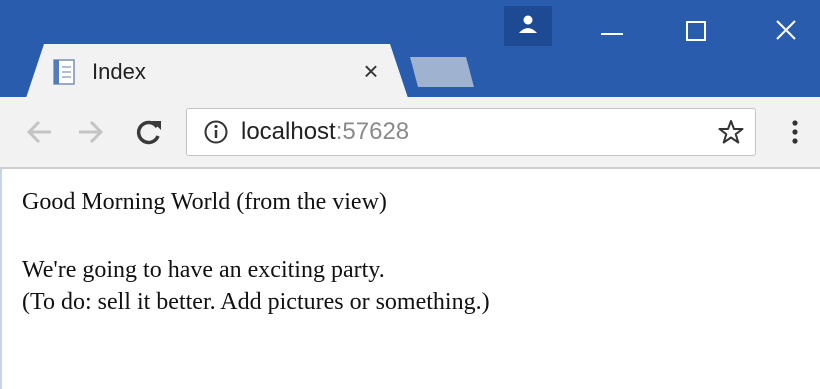 The width and height of the screenshot is (820, 389). I want to click on info-icon, so click(216, 132).